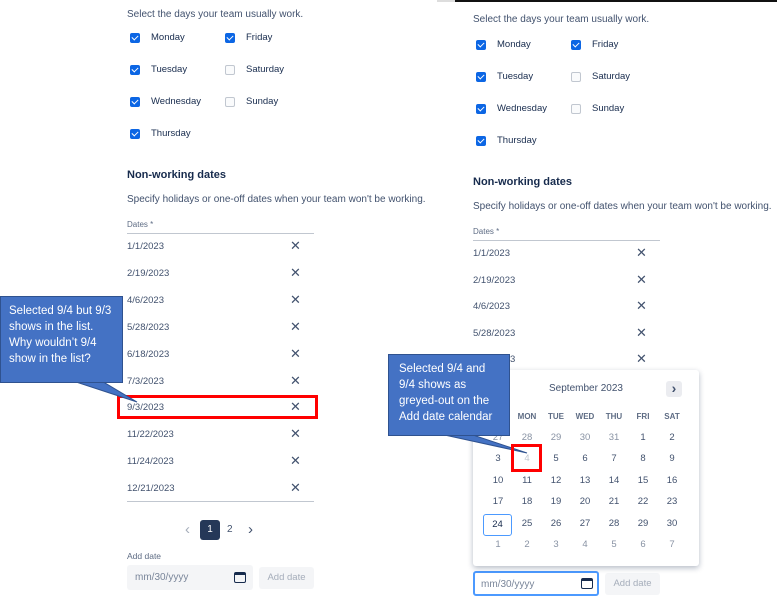  Describe the element at coordinates (103, 391) in the screenshot. I see `left-callout-tail` at that location.